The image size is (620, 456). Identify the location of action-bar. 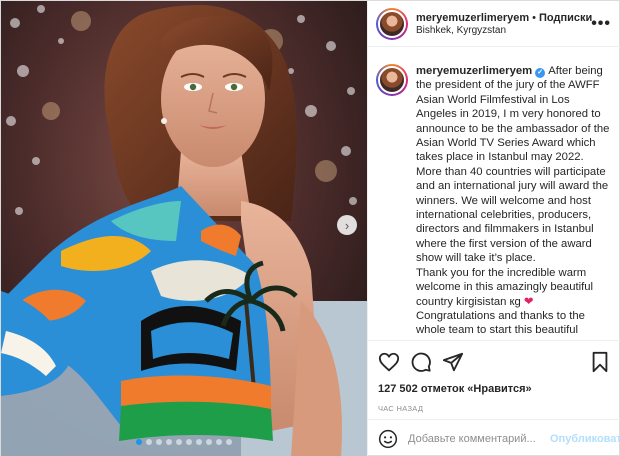
(494, 362).